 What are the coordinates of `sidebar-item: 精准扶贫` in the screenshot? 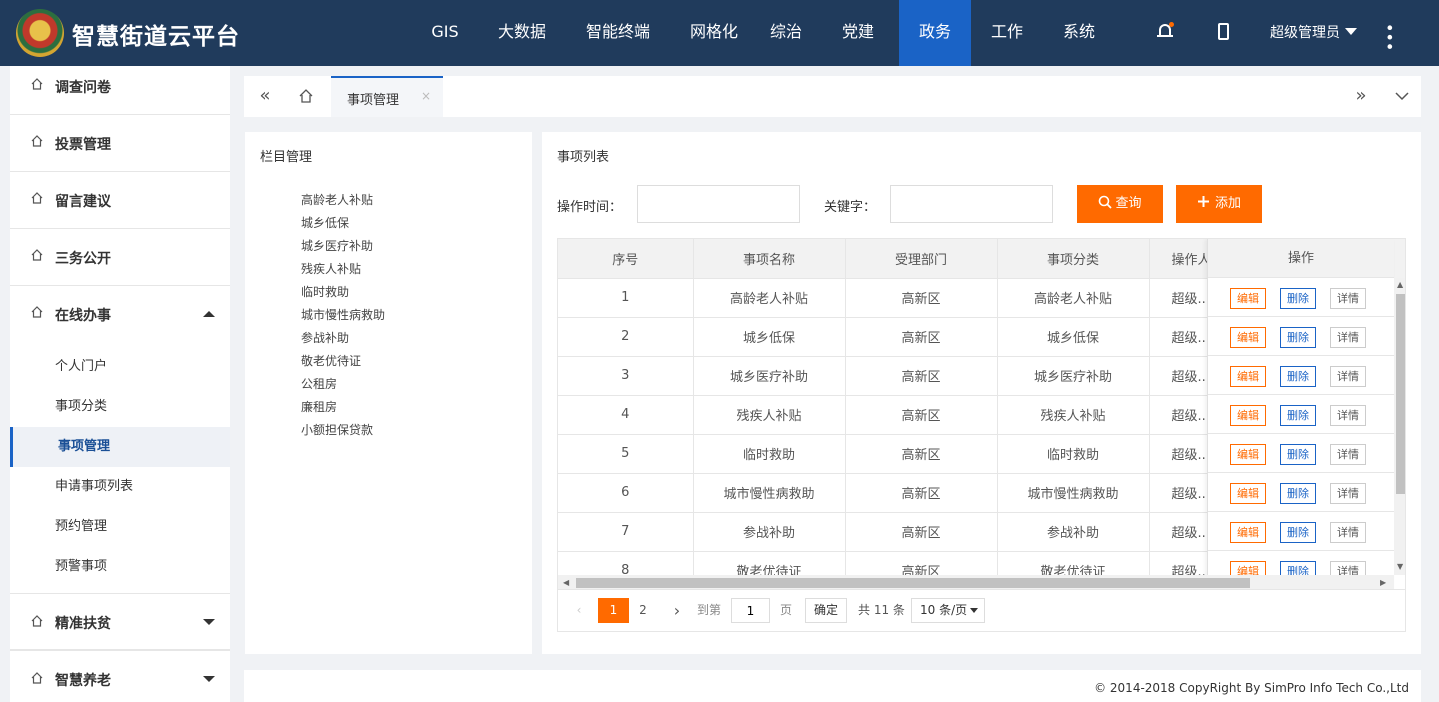 It's located at (120, 621).